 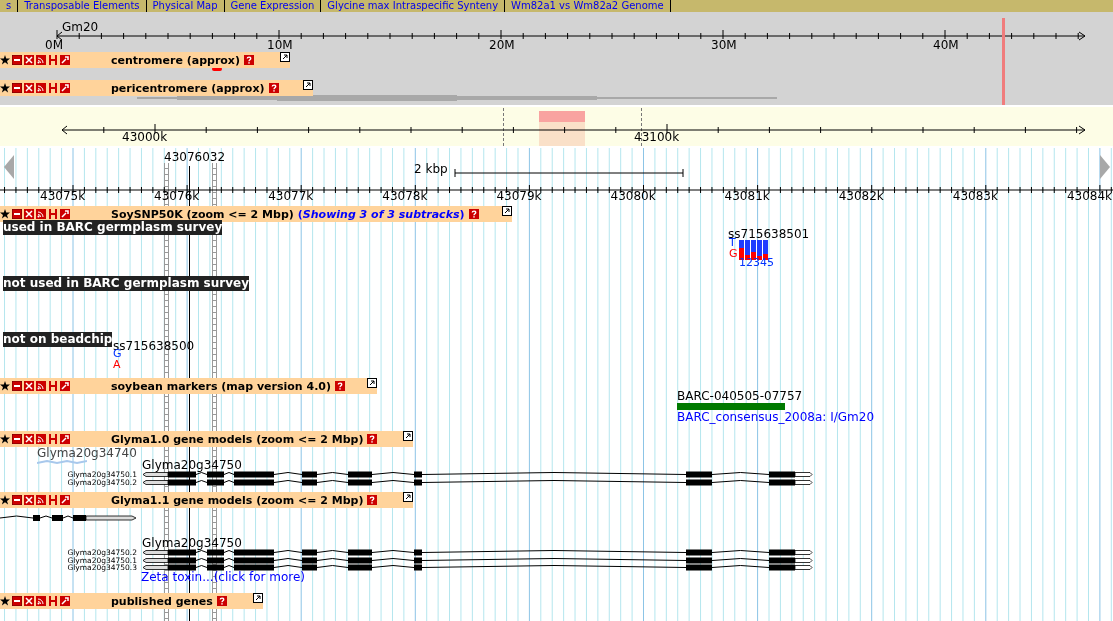 What do you see at coordinates (431, 169) in the screenshot?
I see `scale-label: 2 kbp` at bounding box center [431, 169].